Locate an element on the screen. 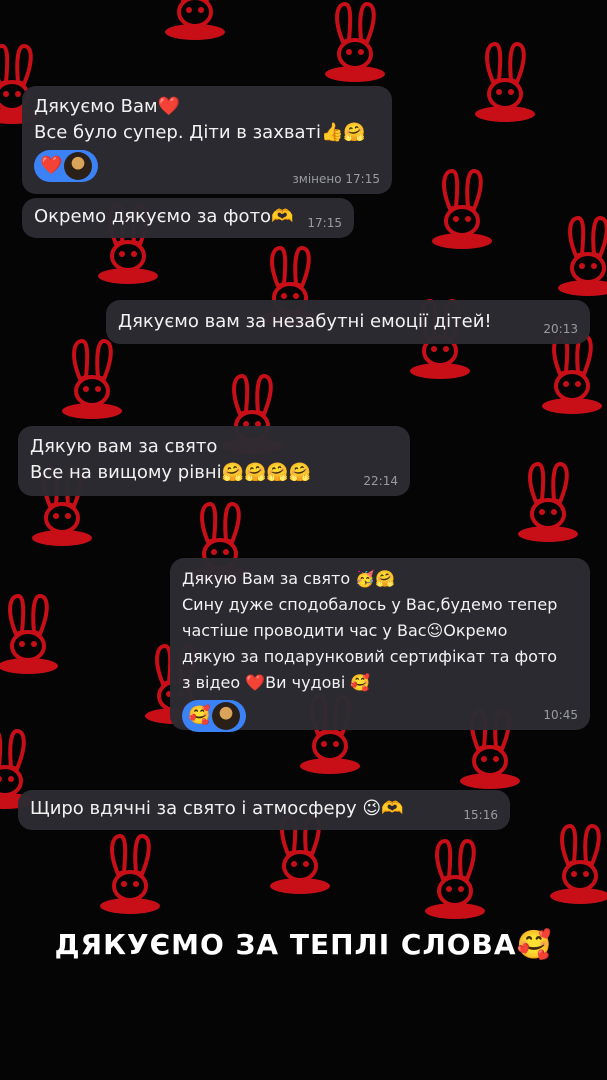  message-text: Щиро вдячні за свято і атмосферу 😉🫶 is located at coordinates (217, 808).